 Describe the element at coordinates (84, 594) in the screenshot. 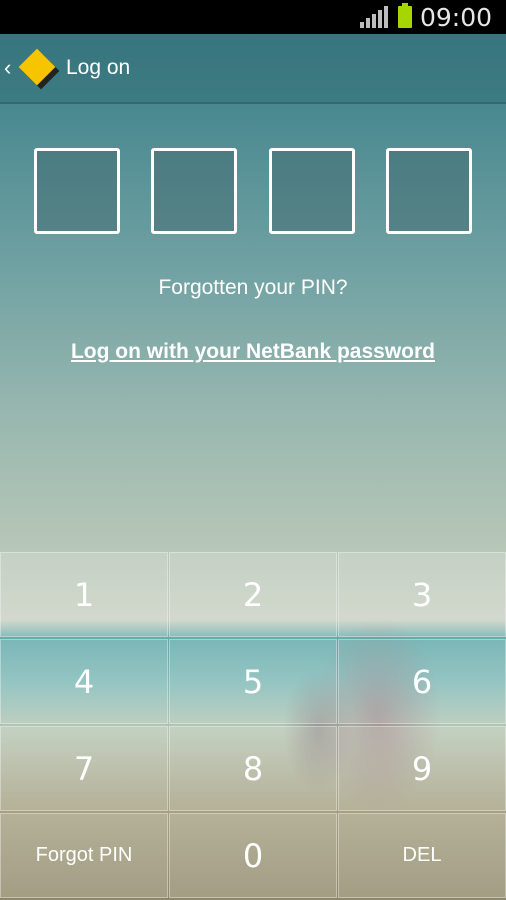

I see `key-1: 1` at that location.